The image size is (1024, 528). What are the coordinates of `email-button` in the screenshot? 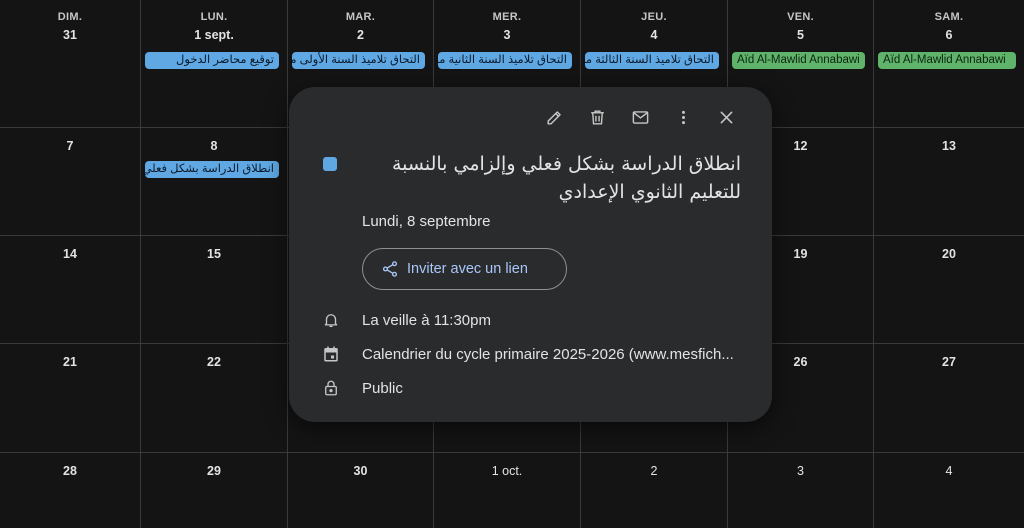 It's located at (640, 117).